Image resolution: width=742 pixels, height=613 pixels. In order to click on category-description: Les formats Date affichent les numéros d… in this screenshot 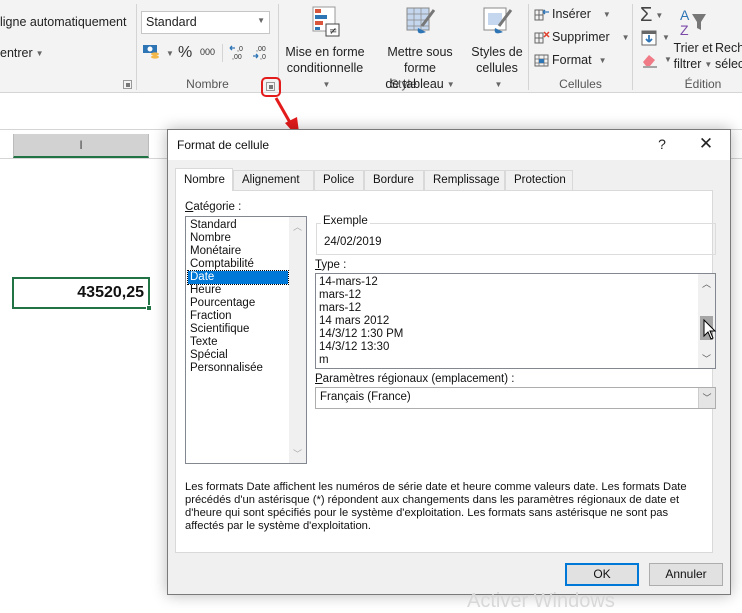, I will do `click(436, 506)`.